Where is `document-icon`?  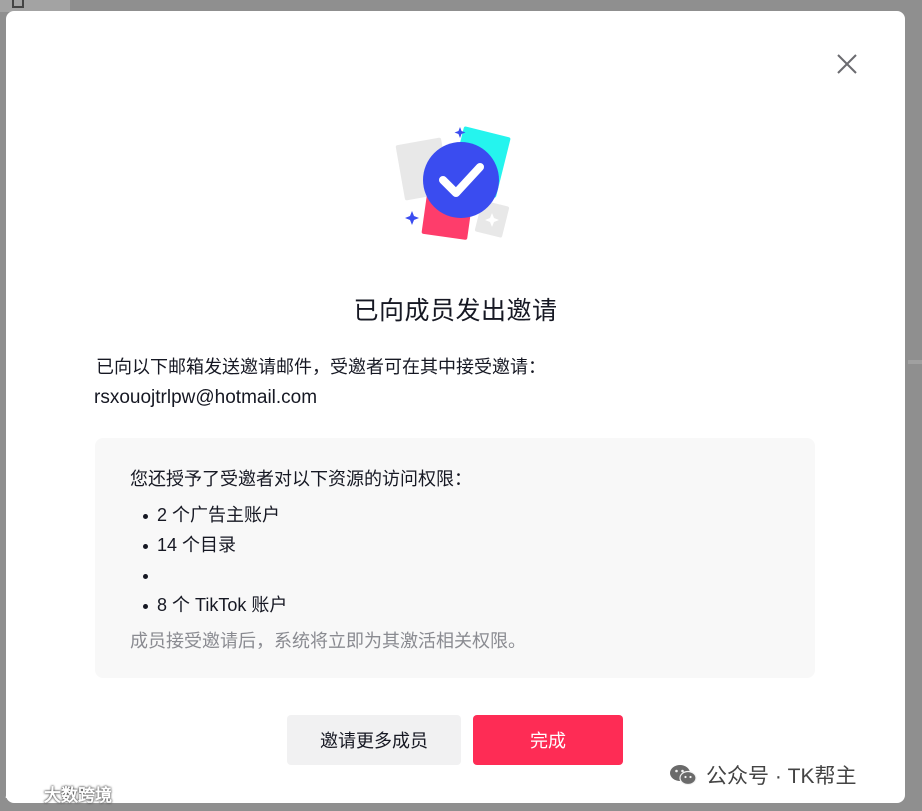 document-icon is located at coordinates (18, 4).